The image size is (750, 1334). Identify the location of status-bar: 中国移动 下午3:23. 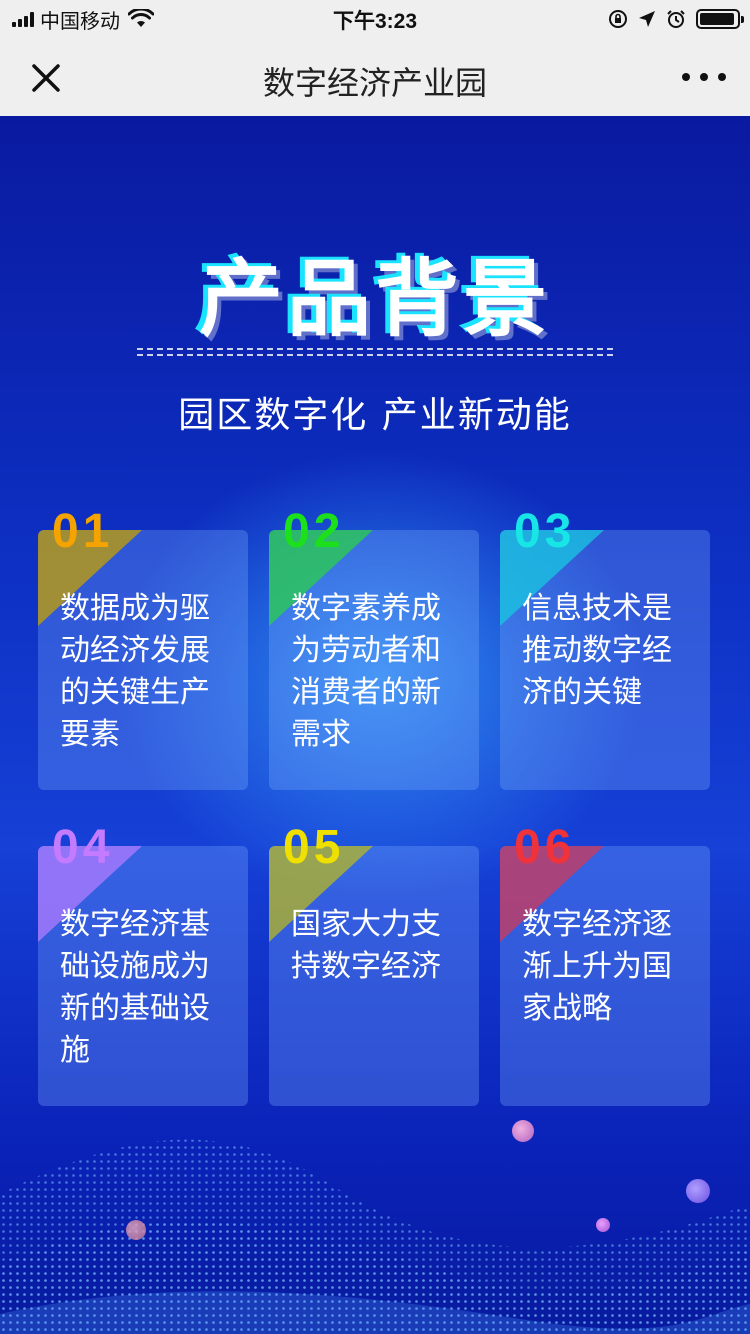
(375, 20).